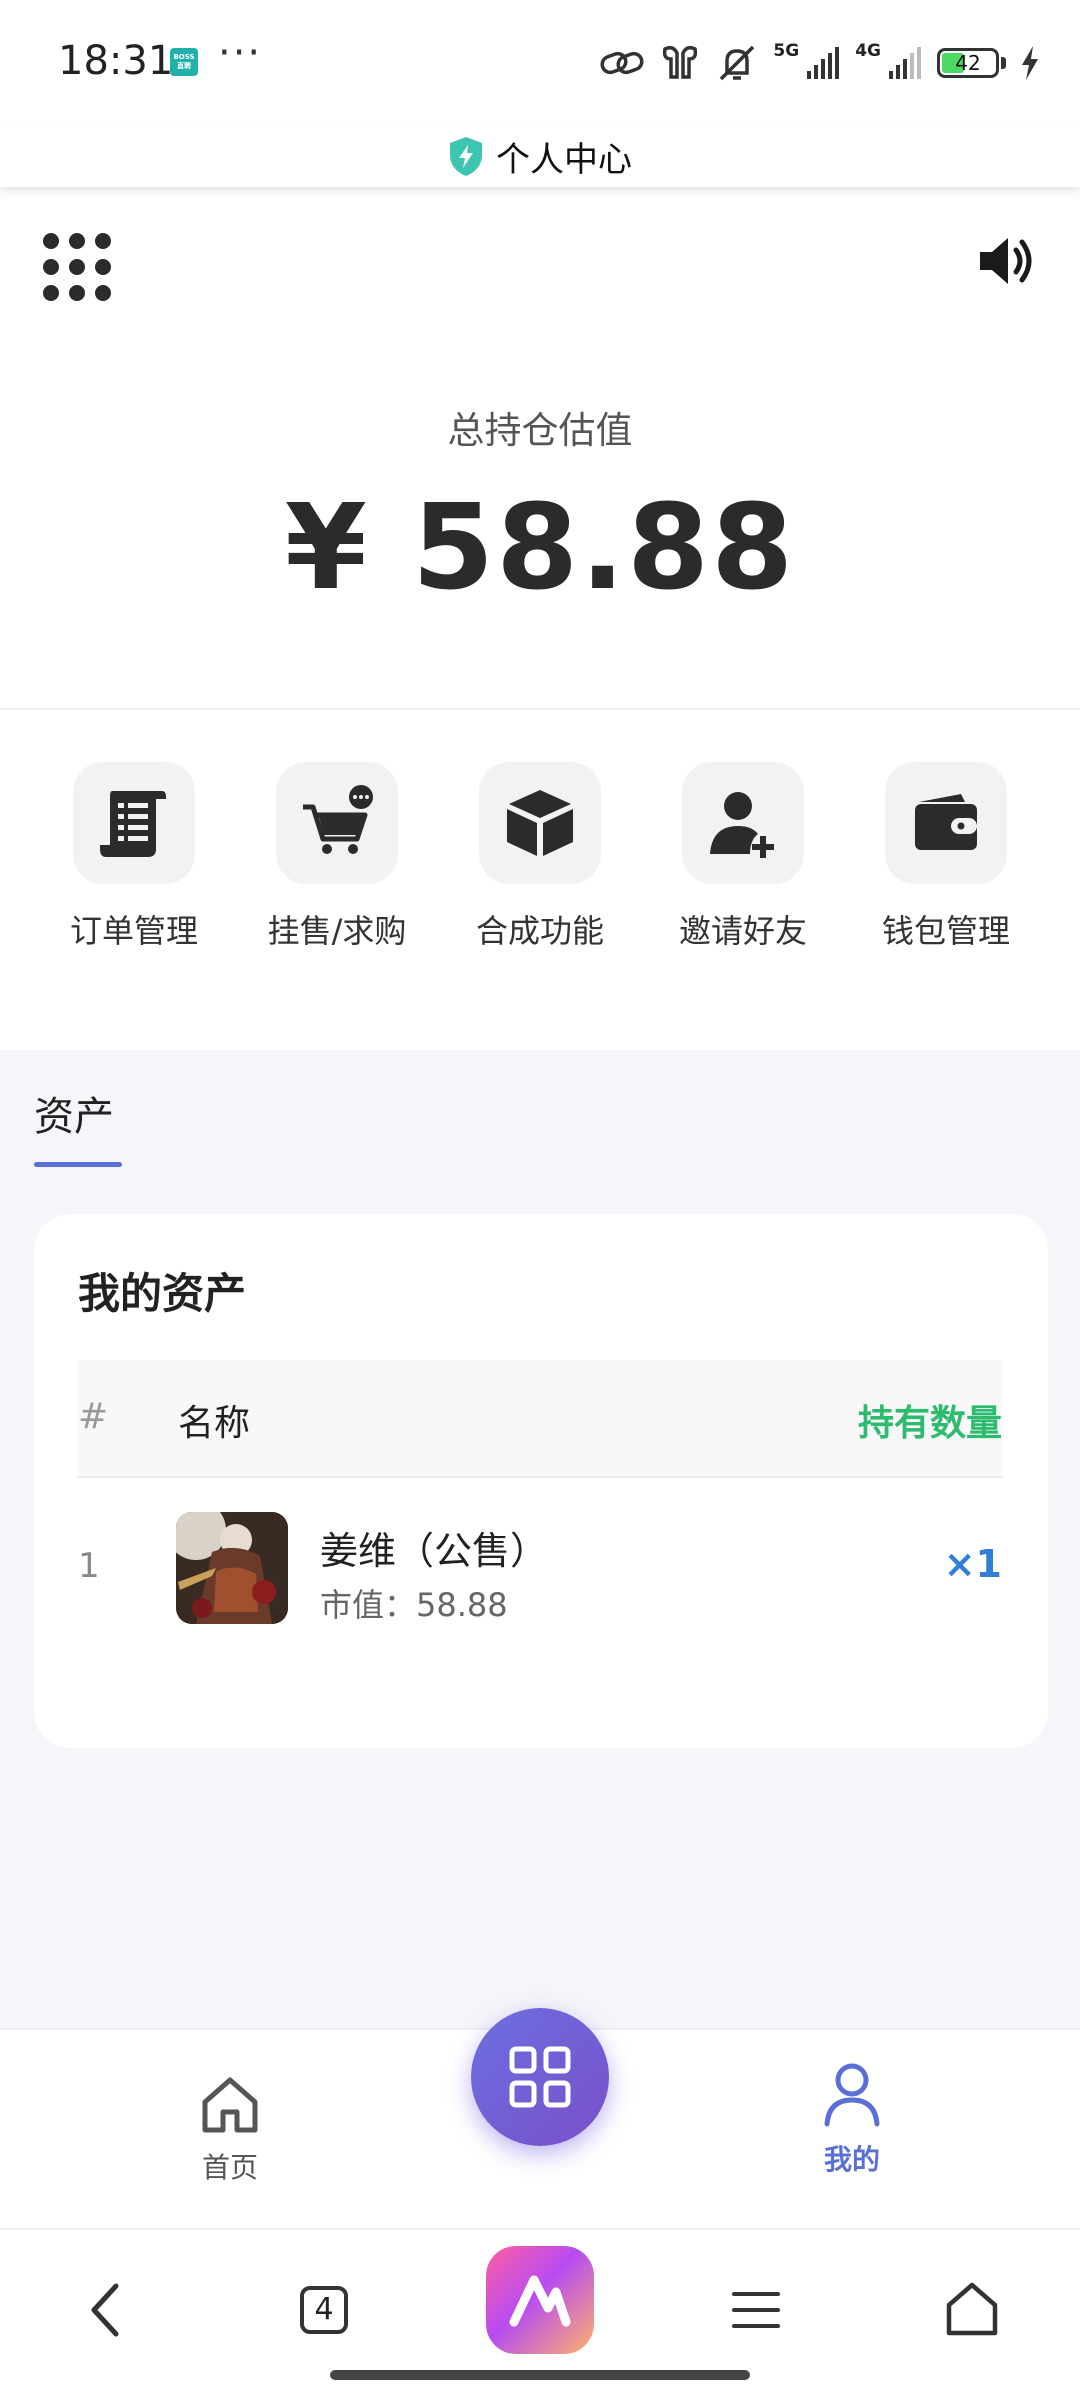 The image size is (1080, 2400). I want to click on browser-back-button, so click(106, 2310).